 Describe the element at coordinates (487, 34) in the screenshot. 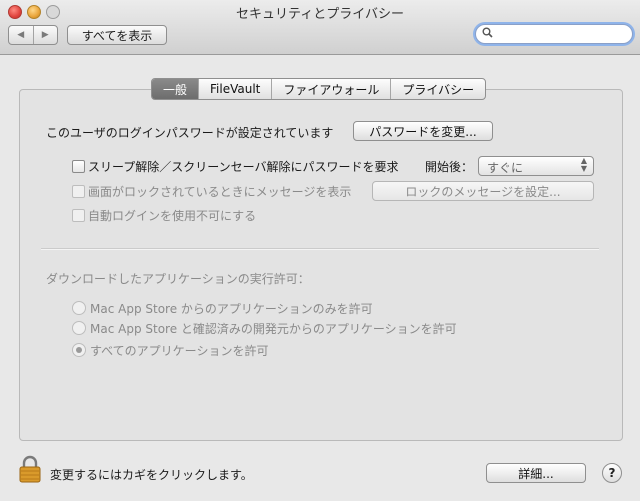

I see `search-icon` at that location.